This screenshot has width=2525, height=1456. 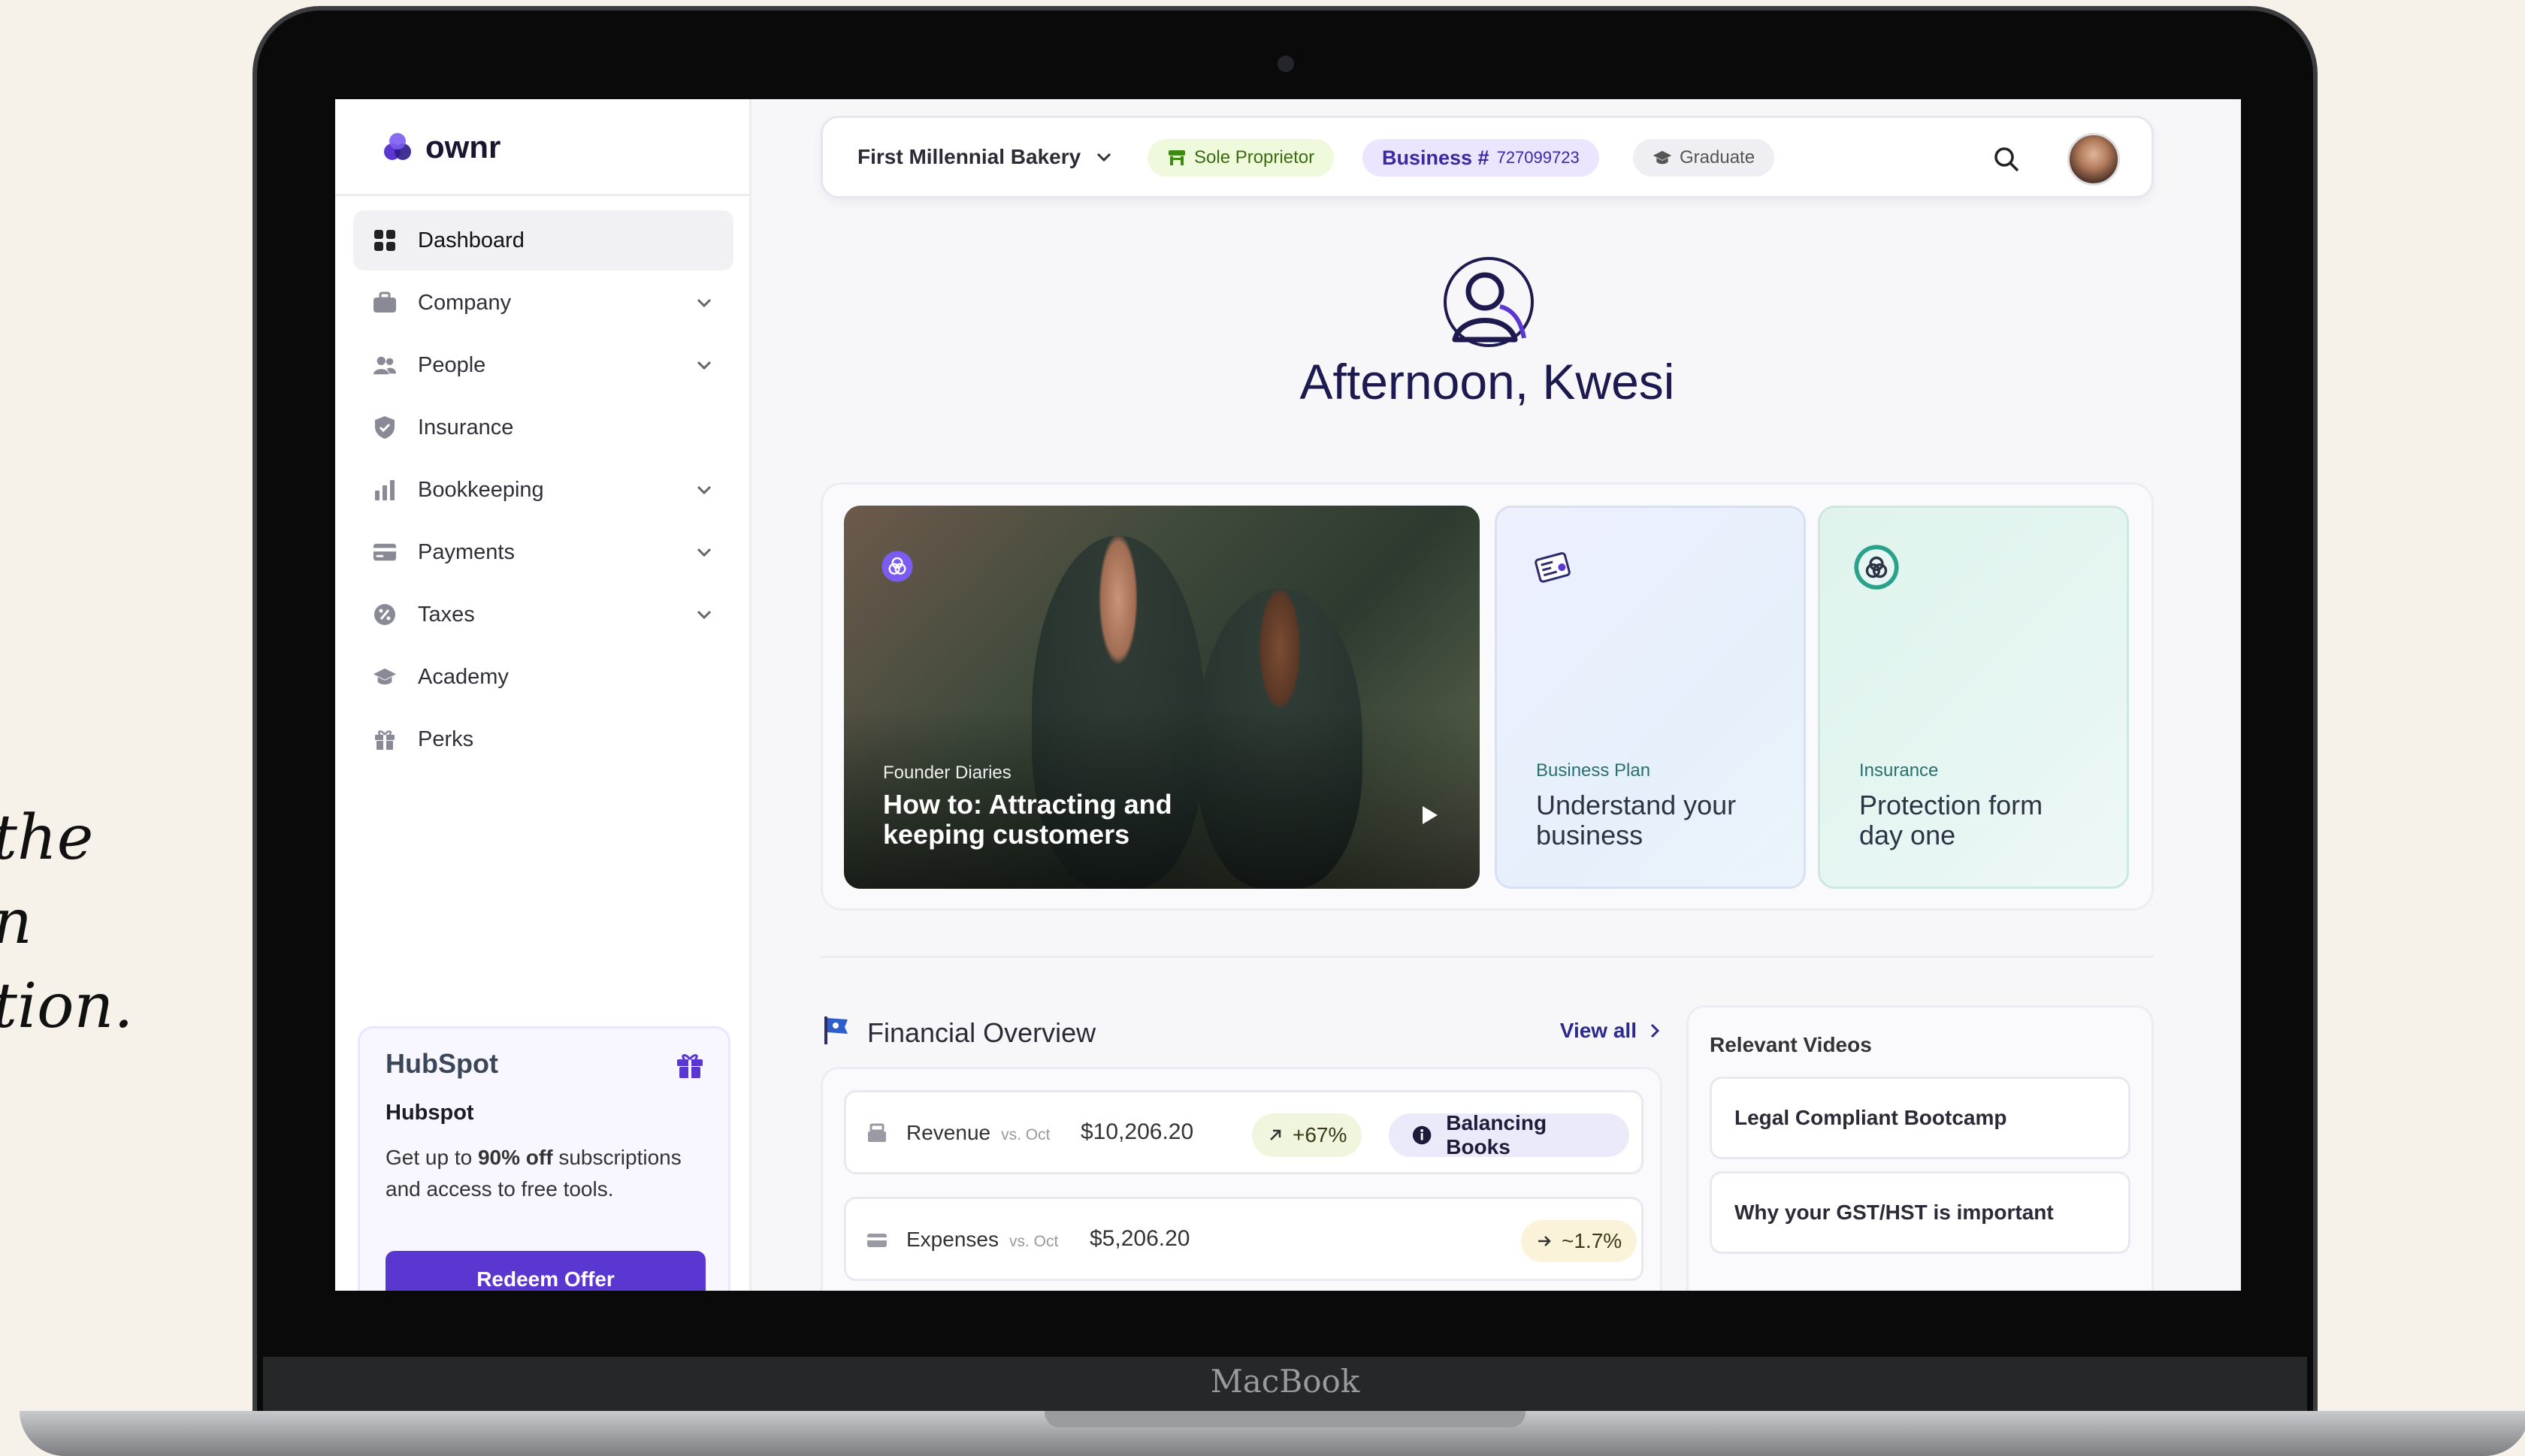 I want to click on sidebar-item-label: Taxes, so click(x=447, y=614).